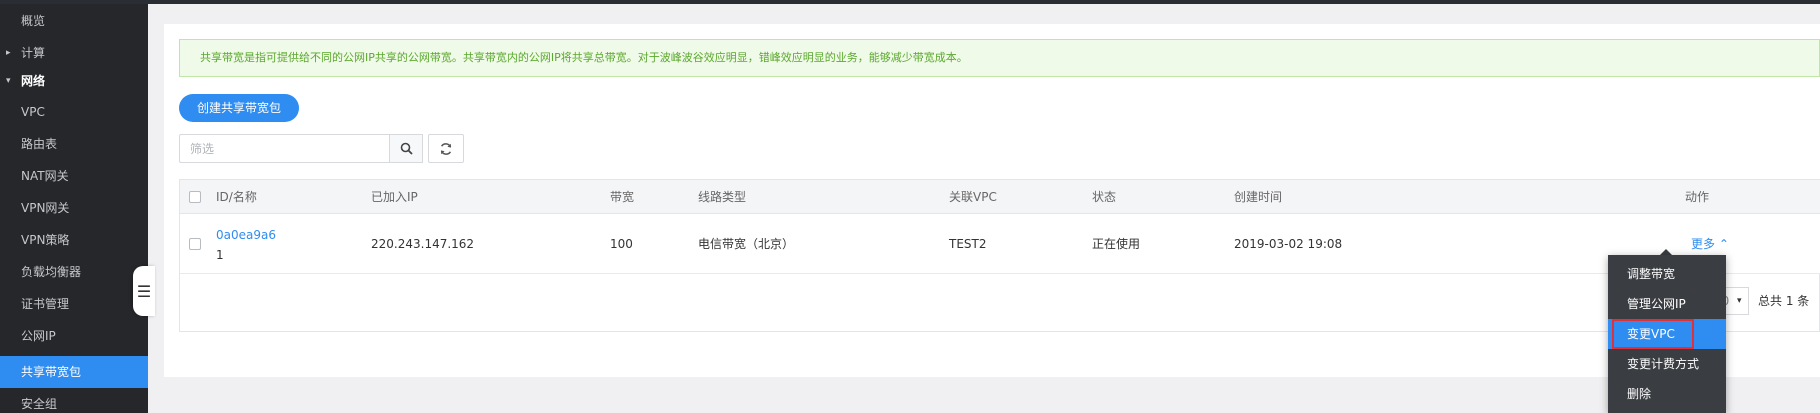  I want to click on refresh-button, so click(446, 148).